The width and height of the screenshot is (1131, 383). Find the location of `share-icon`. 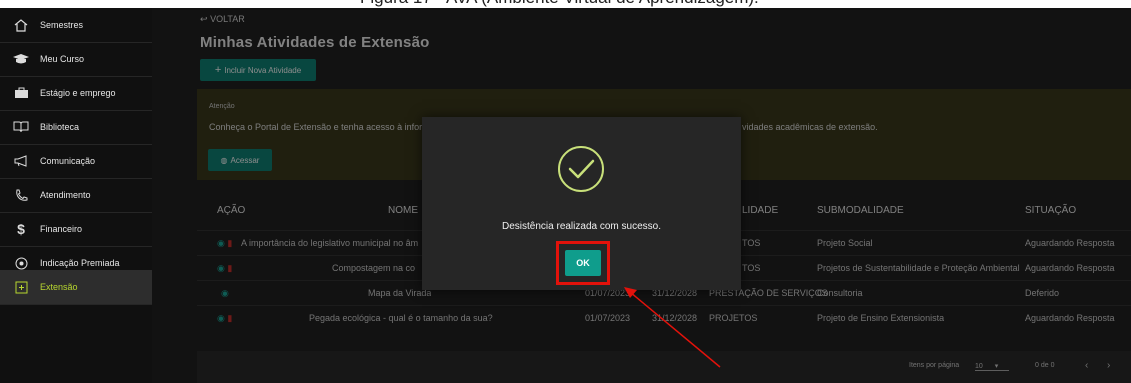

share-icon is located at coordinates (21, 263).